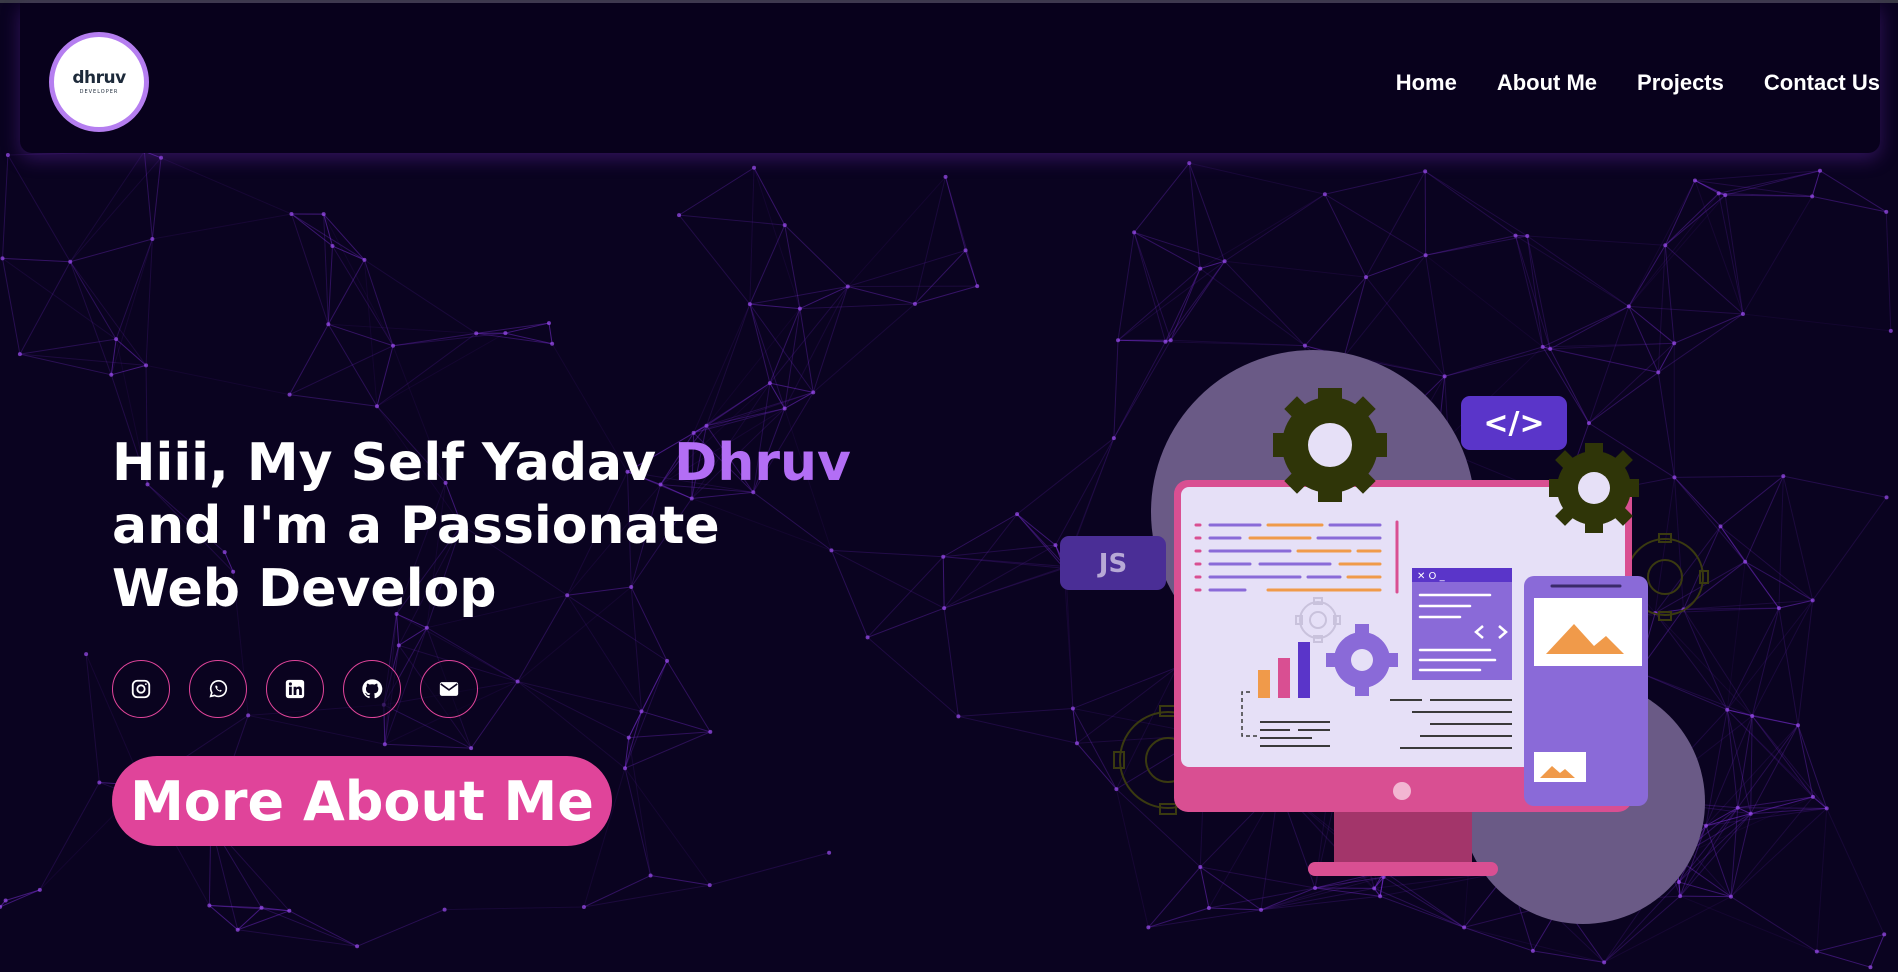 This screenshot has height=972, width=1898. I want to click on monitor-base, so click(1403, 869).